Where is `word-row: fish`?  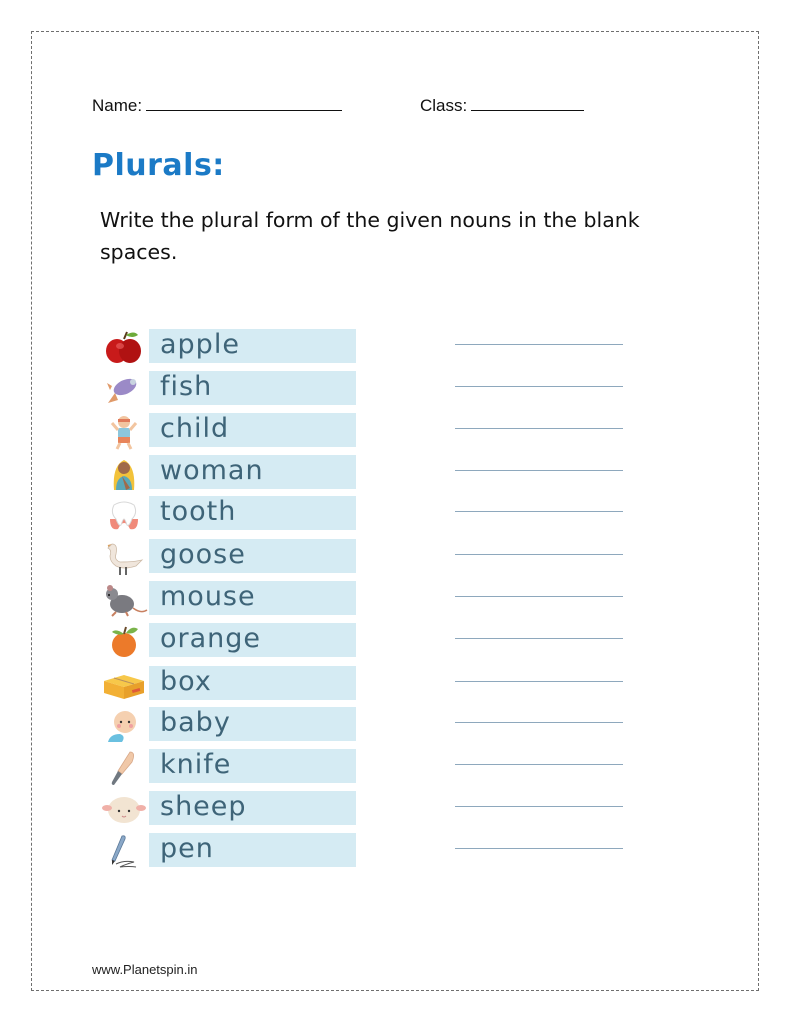 word-row: fish is located at coordinates (368, 389).